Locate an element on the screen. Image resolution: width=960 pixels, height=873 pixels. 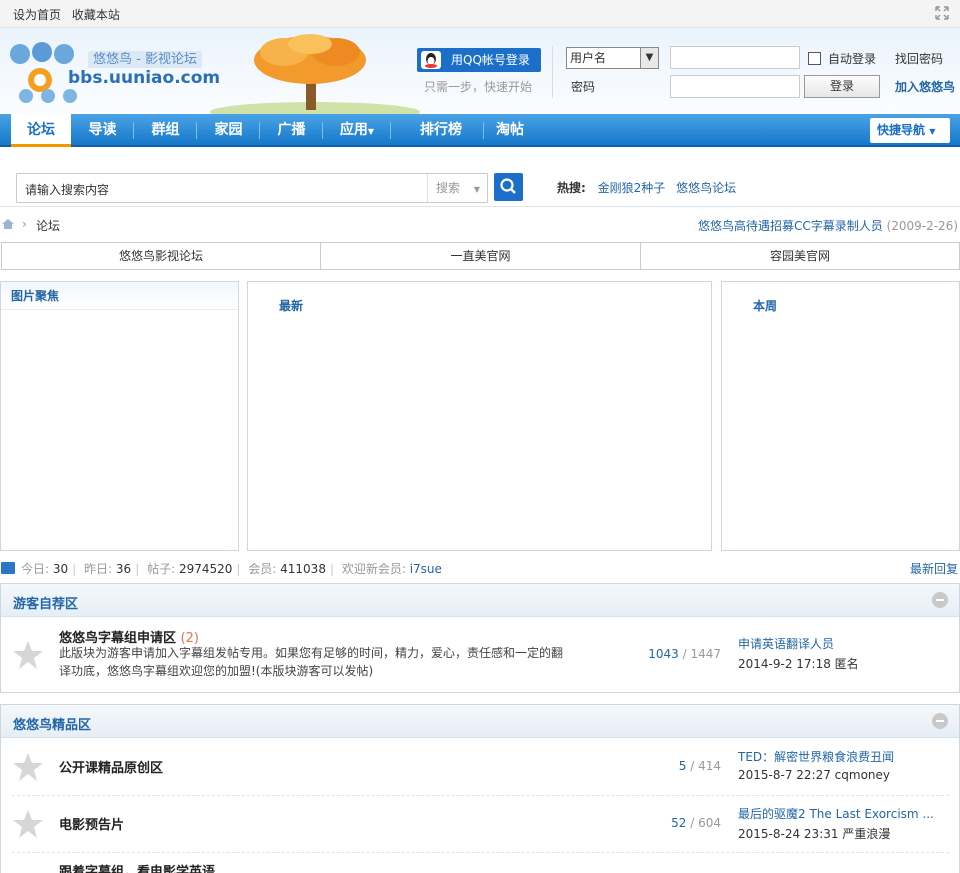
section-header: 悠悠鸟精品区 is located at coordinates (480, 721).